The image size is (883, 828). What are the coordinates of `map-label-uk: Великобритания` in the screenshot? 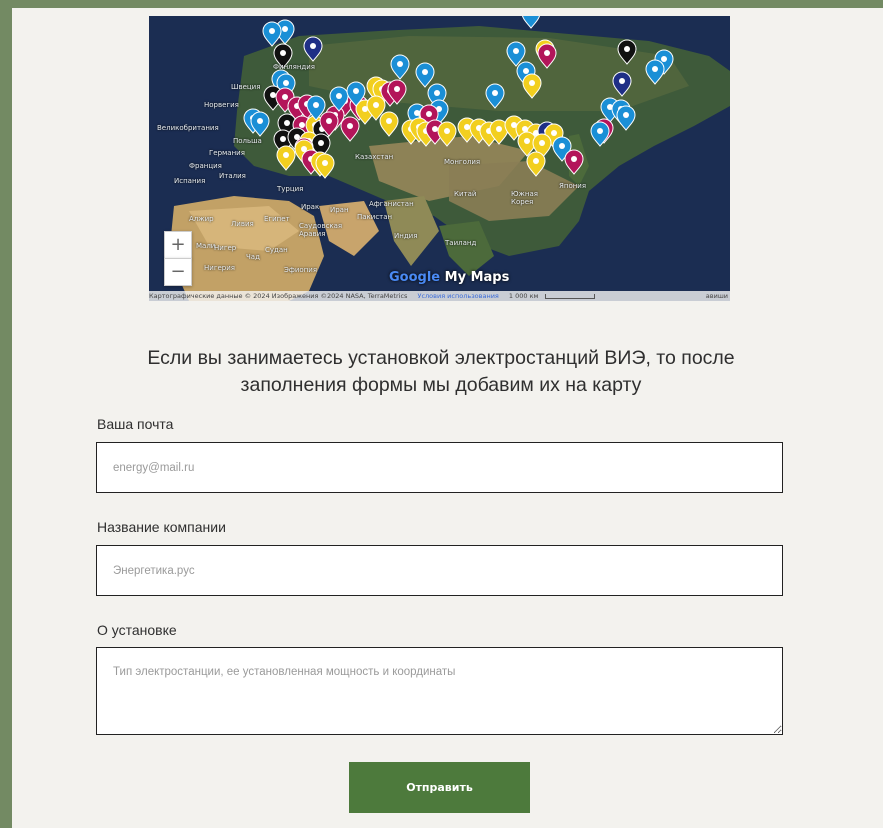 It's located at (188, 128).